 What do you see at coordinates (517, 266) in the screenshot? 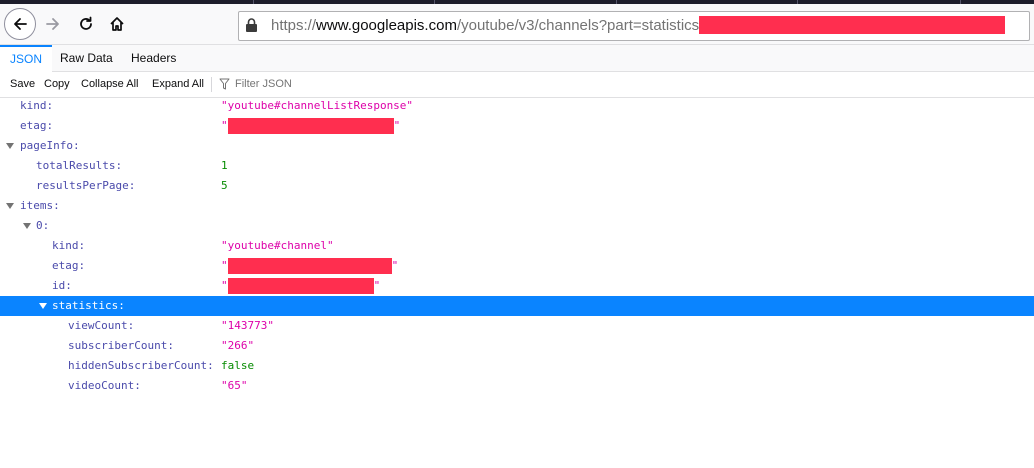
I see `json-row-item-etag: etag: " "` at bounding box center [517, 266].